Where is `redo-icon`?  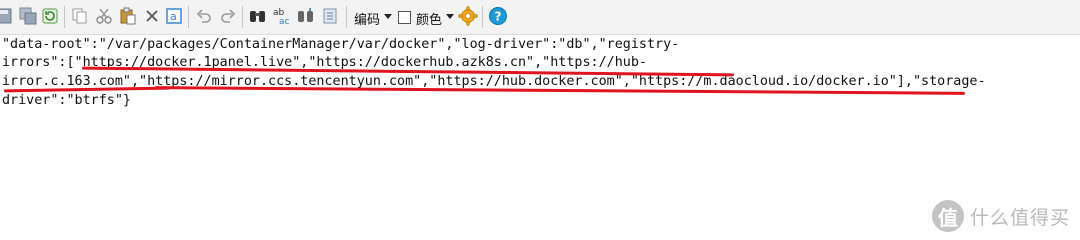 redo-icon is located at coordinates (228, 16).